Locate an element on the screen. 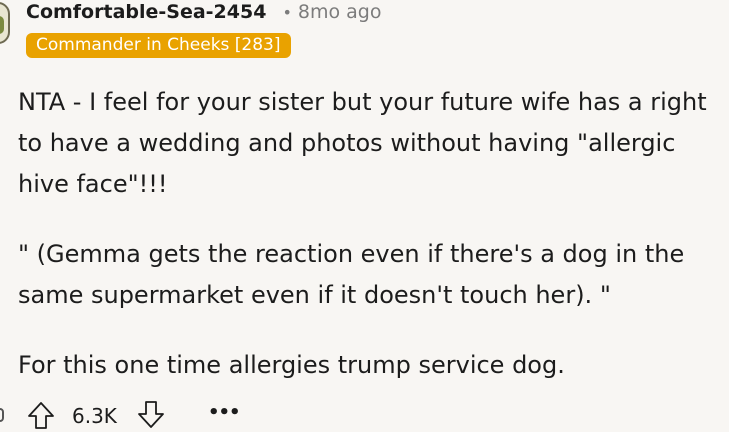 This screenshot has height=432, width=729. downvote-button is located at coordinates (151, 415).